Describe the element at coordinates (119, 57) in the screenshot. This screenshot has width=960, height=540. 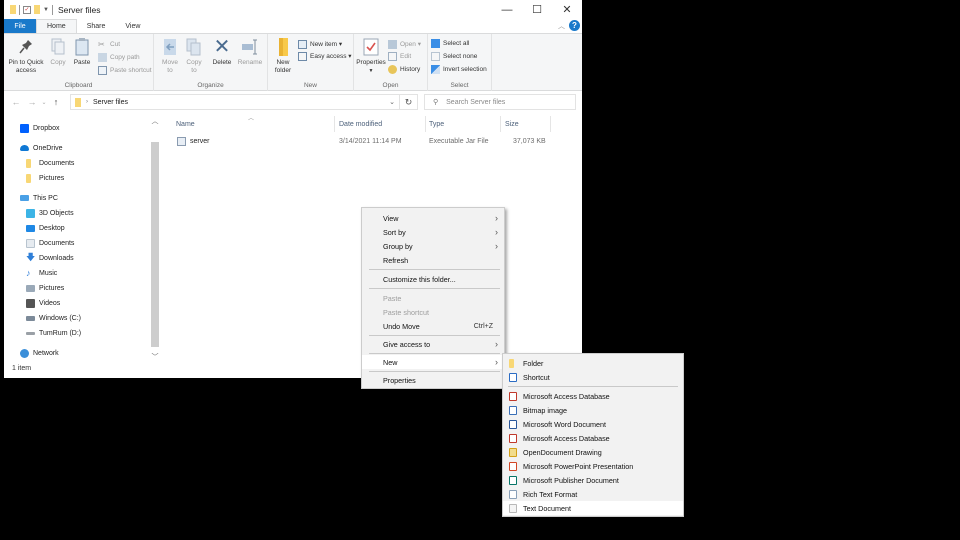
I see `copy-path-button: Copy path` at that location.